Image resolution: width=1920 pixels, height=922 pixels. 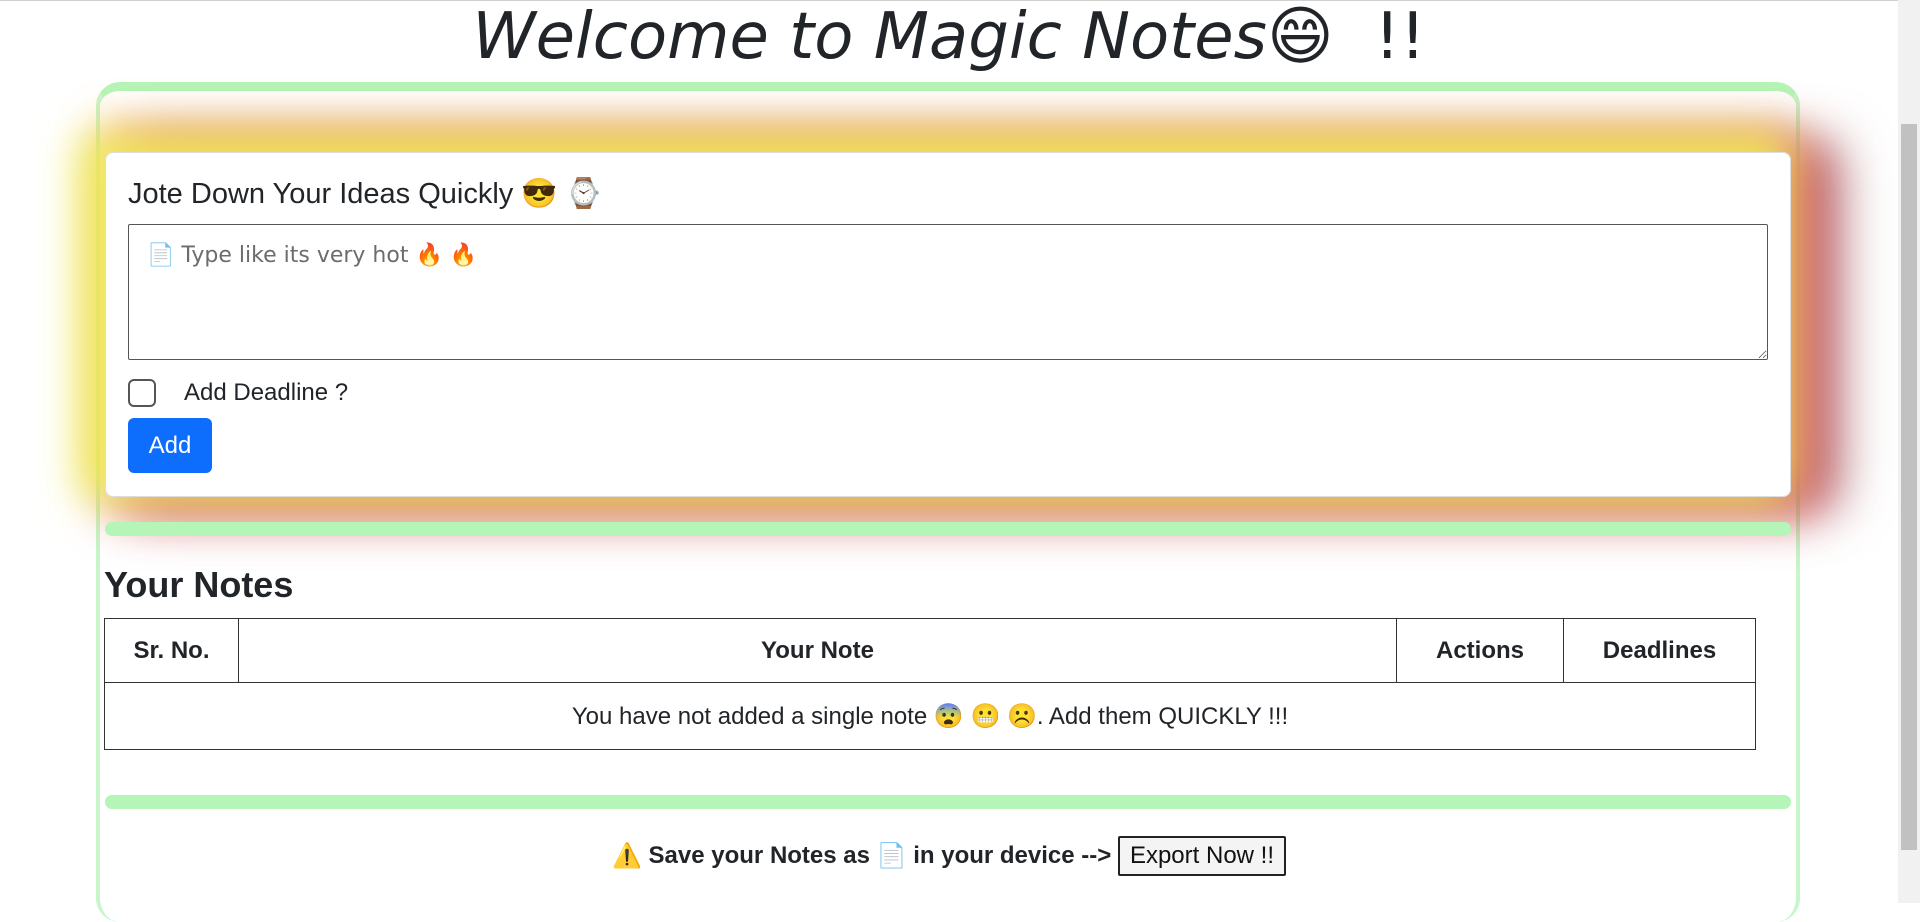 I want to click on page-title-text: Welcome to Magic Notes, so click(x=869, y=37).